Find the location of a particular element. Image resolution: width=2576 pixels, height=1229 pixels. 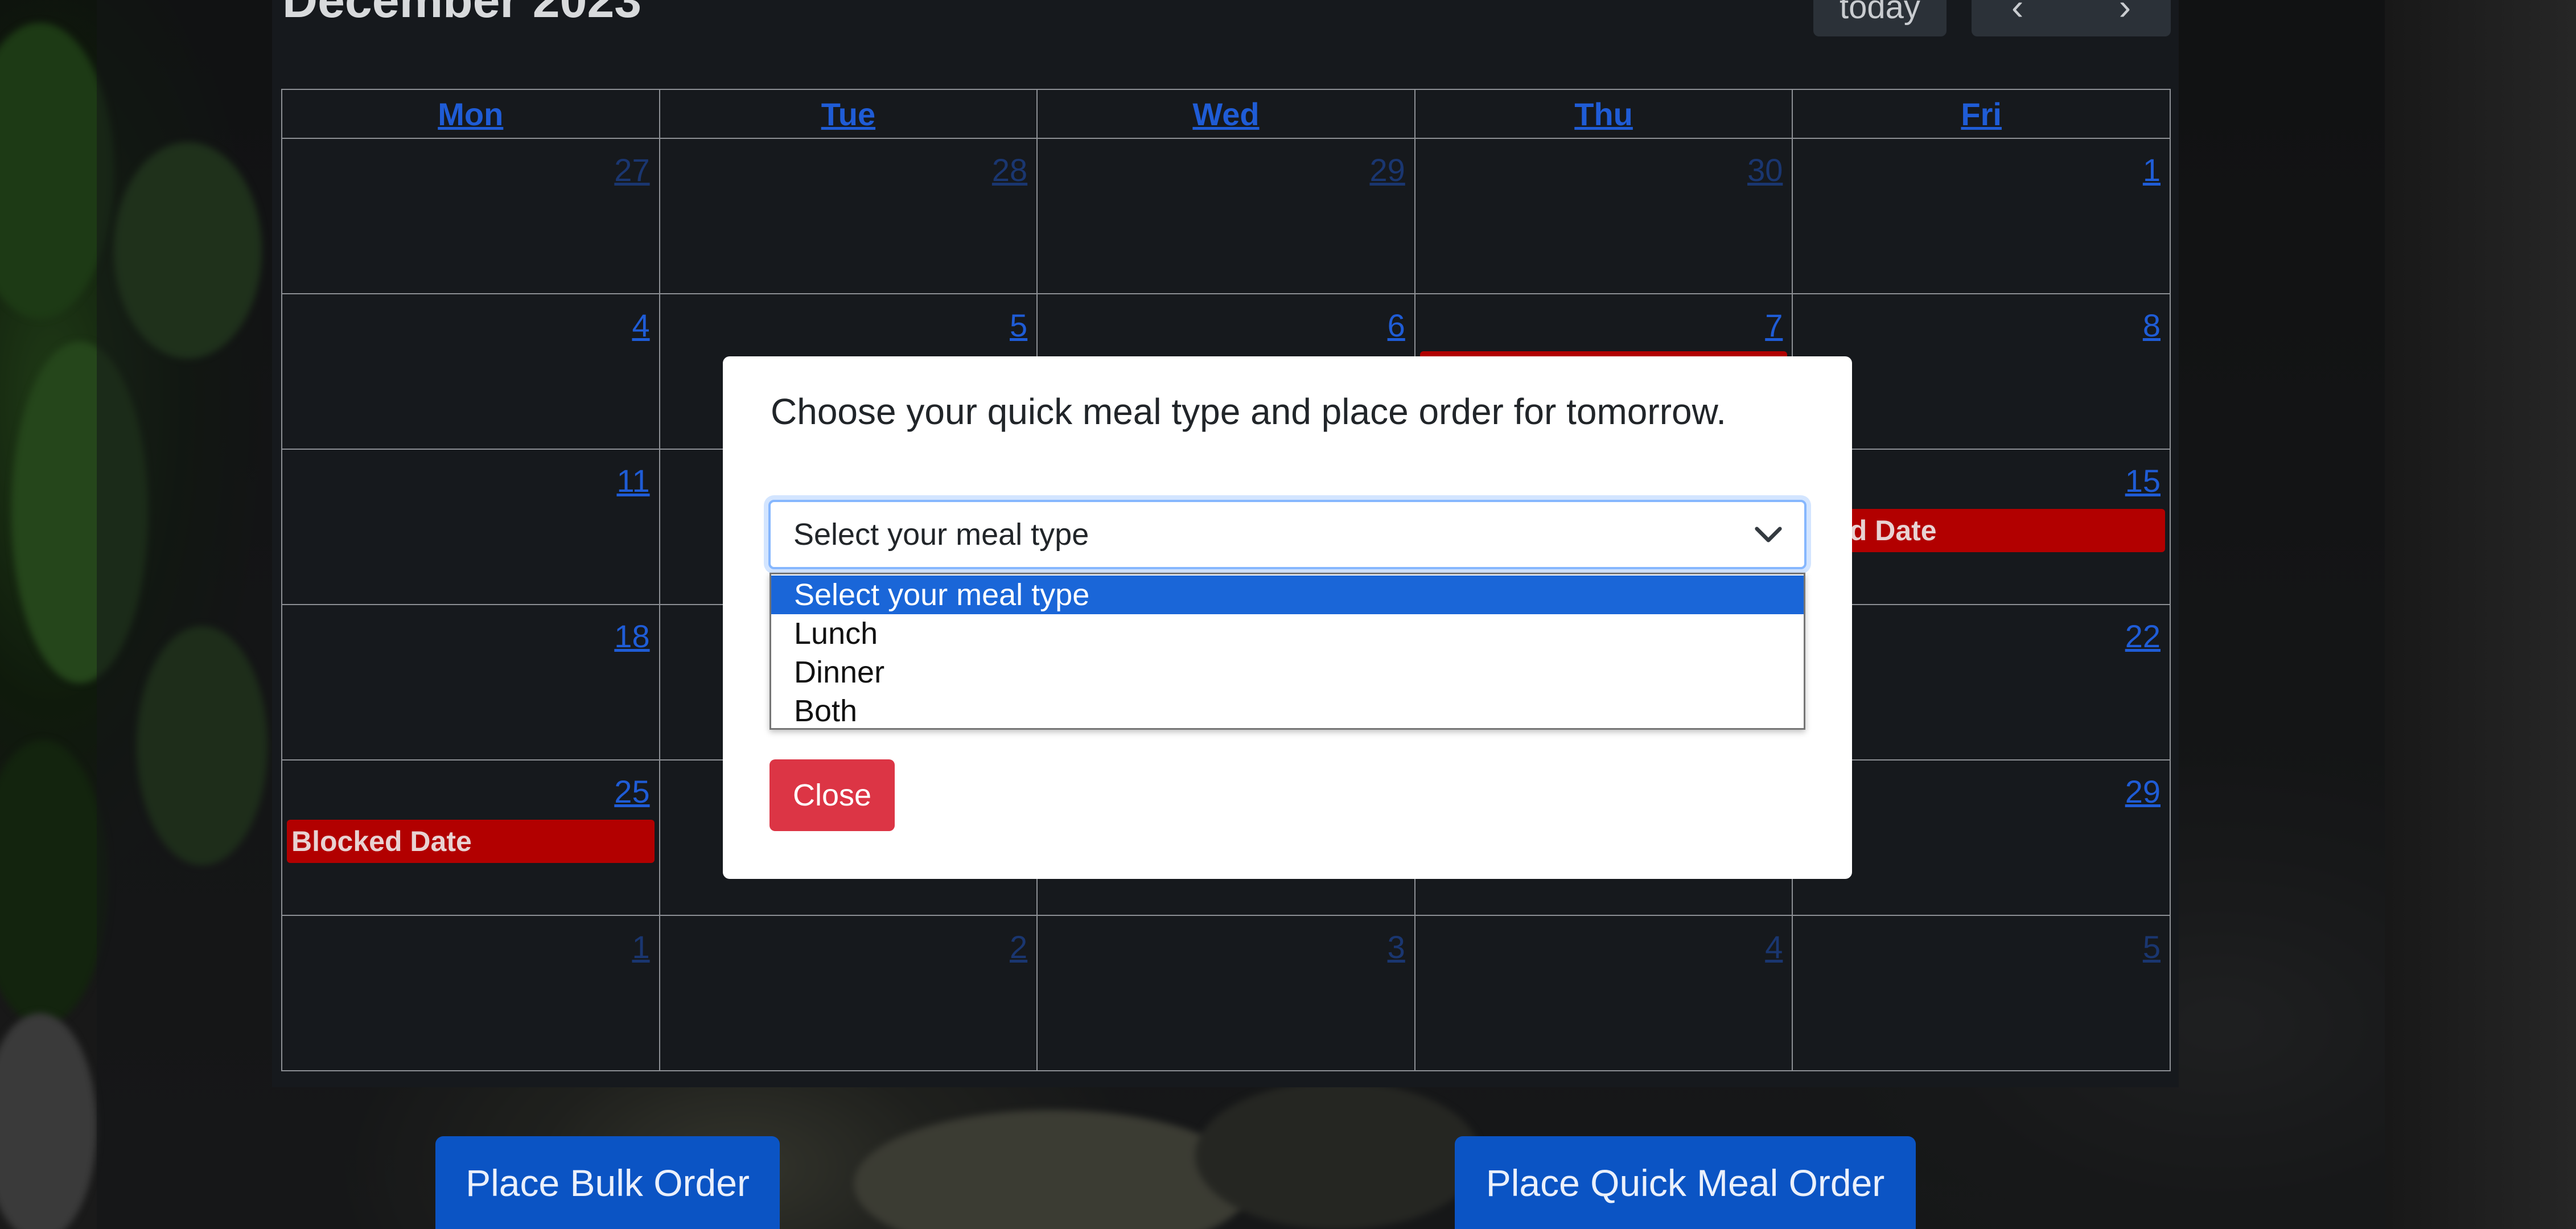

calendar-day-cell: 25 Blocked Date is located at coordinates (471, 838).